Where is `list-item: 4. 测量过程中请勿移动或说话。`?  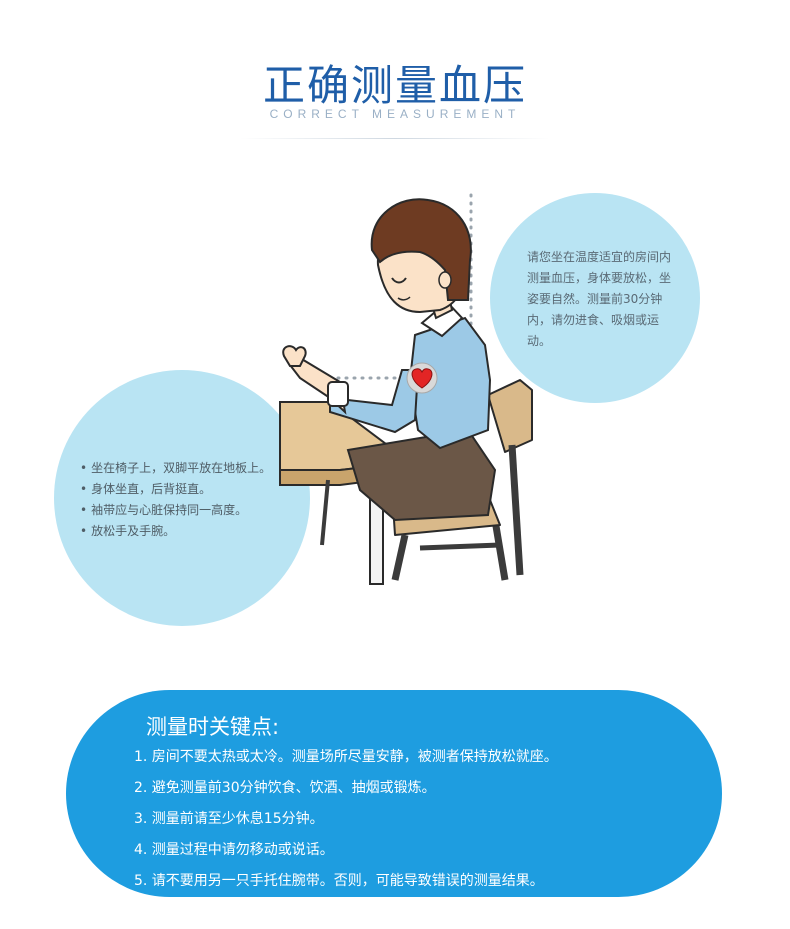
list-item: 4. 测量过程中请勿移动或说话。 is located at coordinates (234, 850).